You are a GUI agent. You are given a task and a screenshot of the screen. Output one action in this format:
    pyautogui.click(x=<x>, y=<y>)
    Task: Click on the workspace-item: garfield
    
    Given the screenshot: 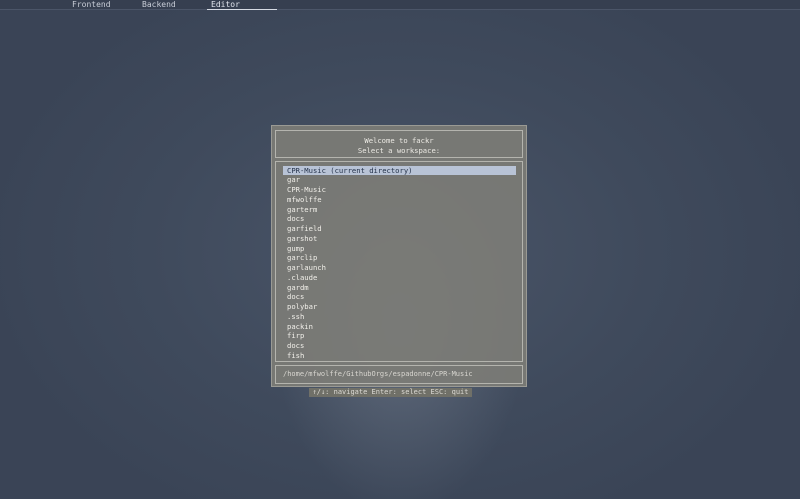 What is the action you would take?
    pyautogui.click(x=399, y=229)
    